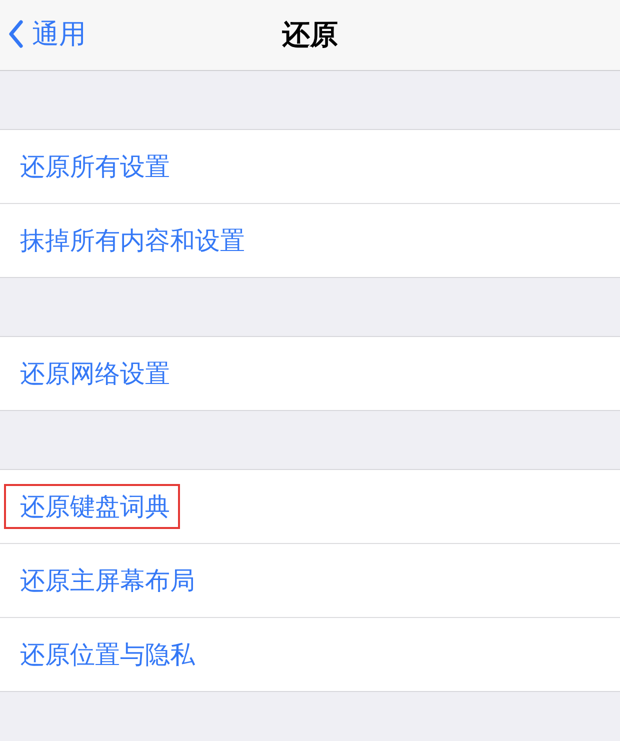 This screenshot has height=741, width=620. I want to click on settings-row: 抹掉所有内容和设置, so click(310, 240).